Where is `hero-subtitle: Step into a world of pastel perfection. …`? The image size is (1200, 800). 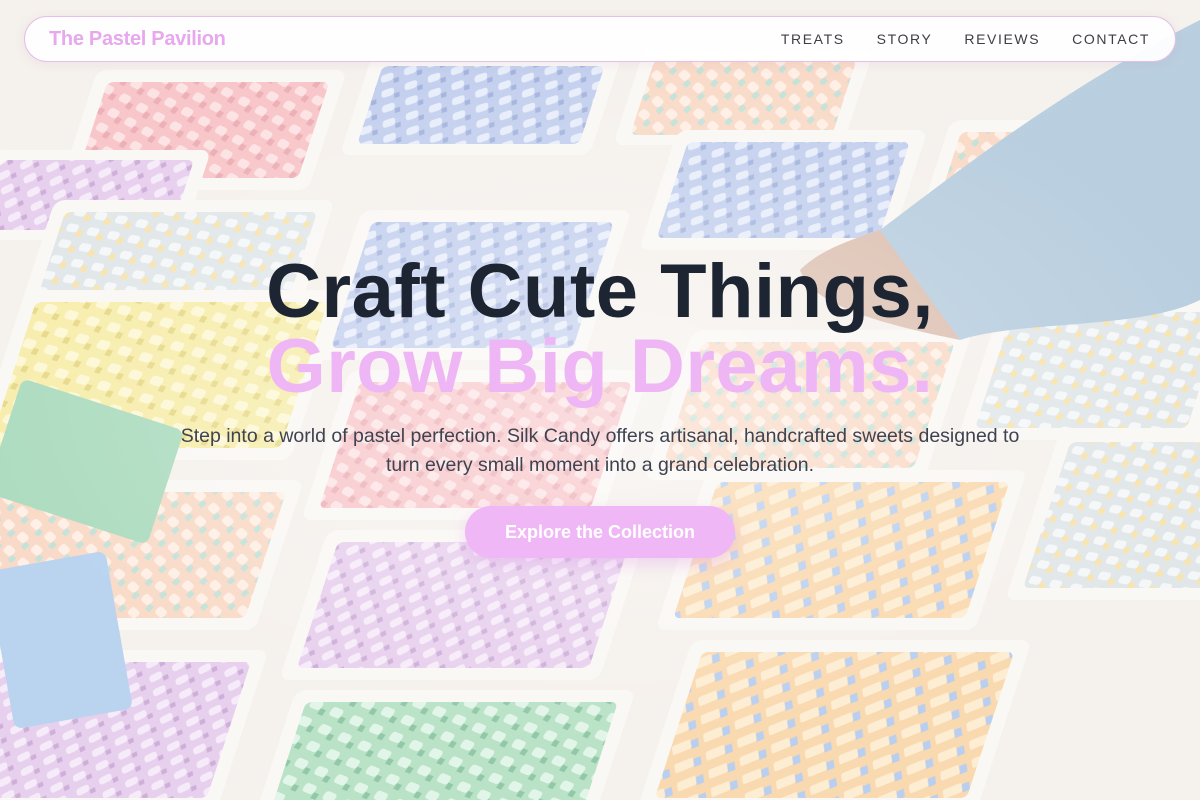 hero-subtitle: Step into a world of pastel perfection. … is located at coordinates (600, 450).